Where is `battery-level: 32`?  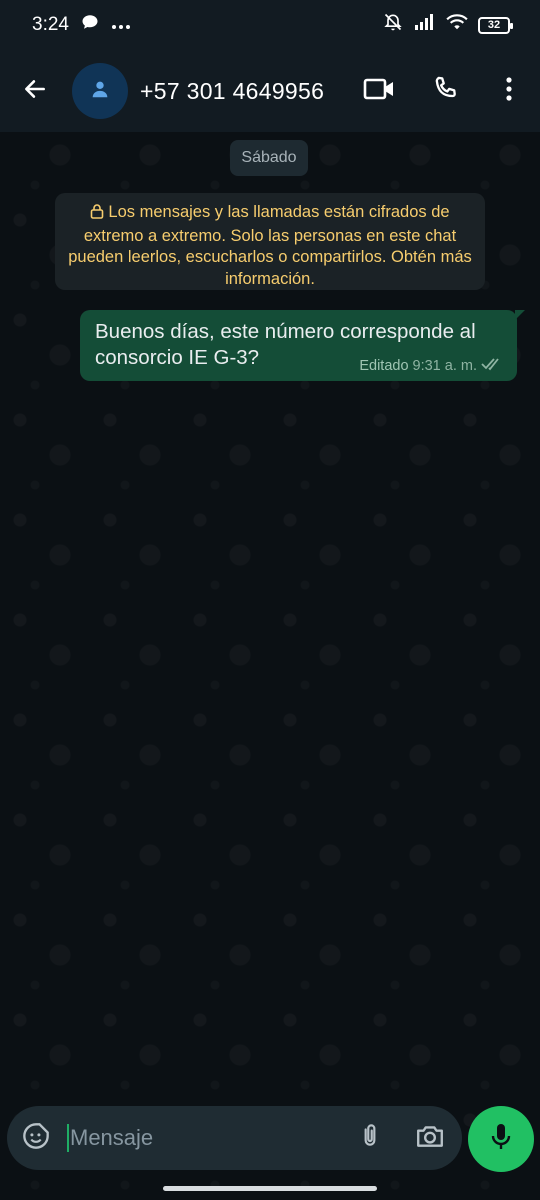
battery-level: 32 is located at coordinates (494, 25).